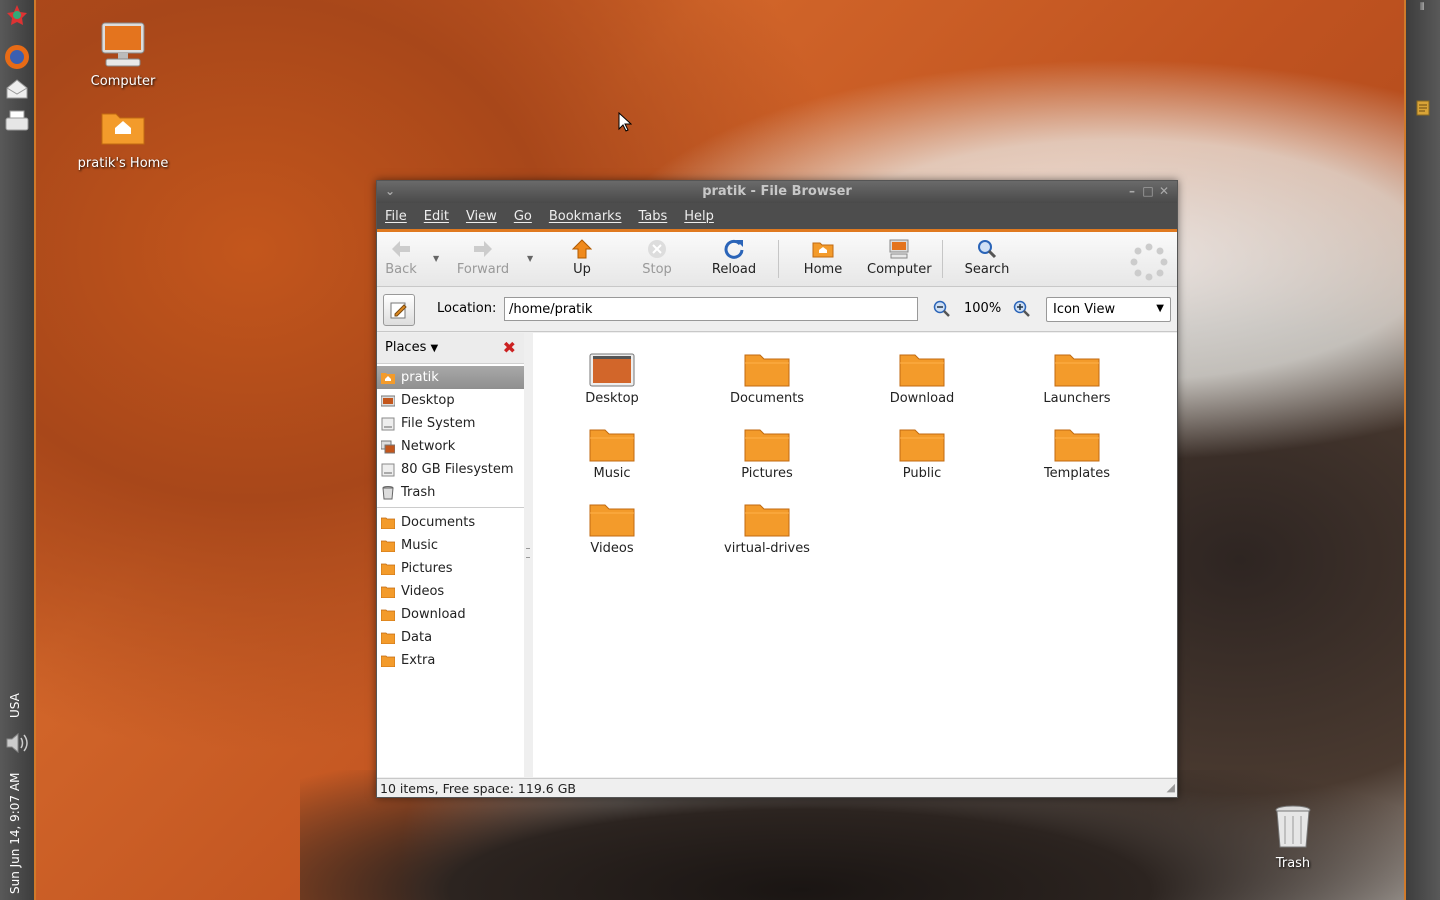  I want to click on forward-history-dropdown-icon: ▼, so click(530, 258).